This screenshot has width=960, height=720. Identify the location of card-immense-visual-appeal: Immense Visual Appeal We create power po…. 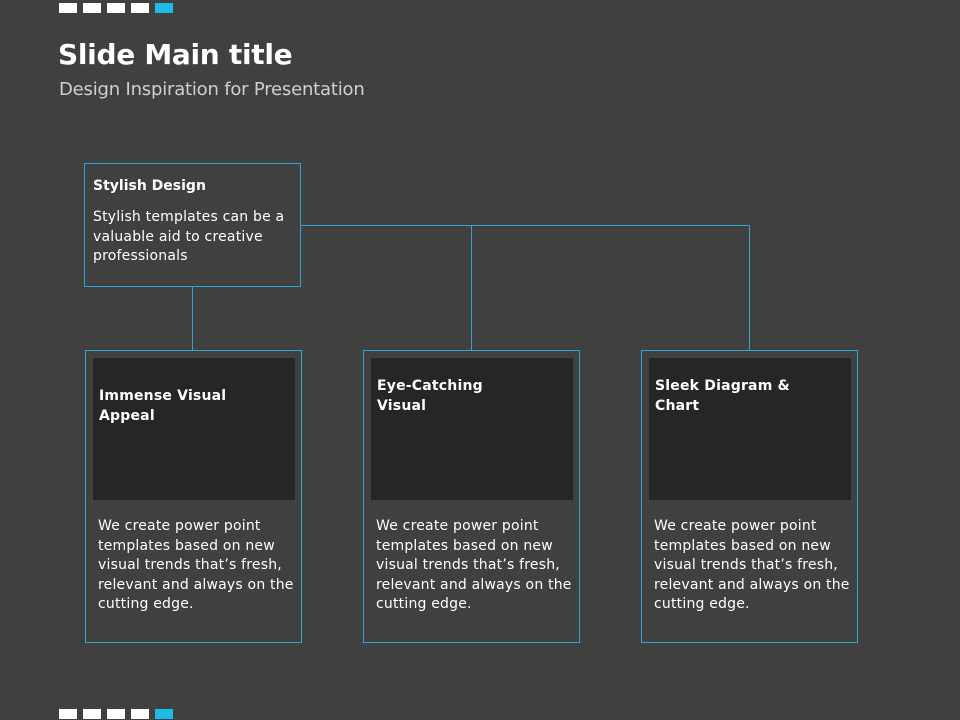
(193, 496).